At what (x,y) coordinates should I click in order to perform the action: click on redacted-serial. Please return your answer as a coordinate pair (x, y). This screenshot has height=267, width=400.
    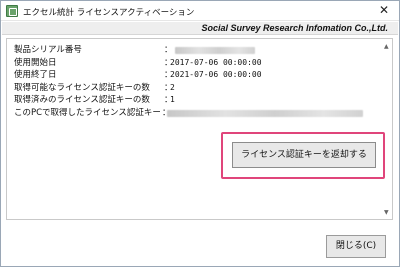
    Looking at the image, I should click on (215, 50).